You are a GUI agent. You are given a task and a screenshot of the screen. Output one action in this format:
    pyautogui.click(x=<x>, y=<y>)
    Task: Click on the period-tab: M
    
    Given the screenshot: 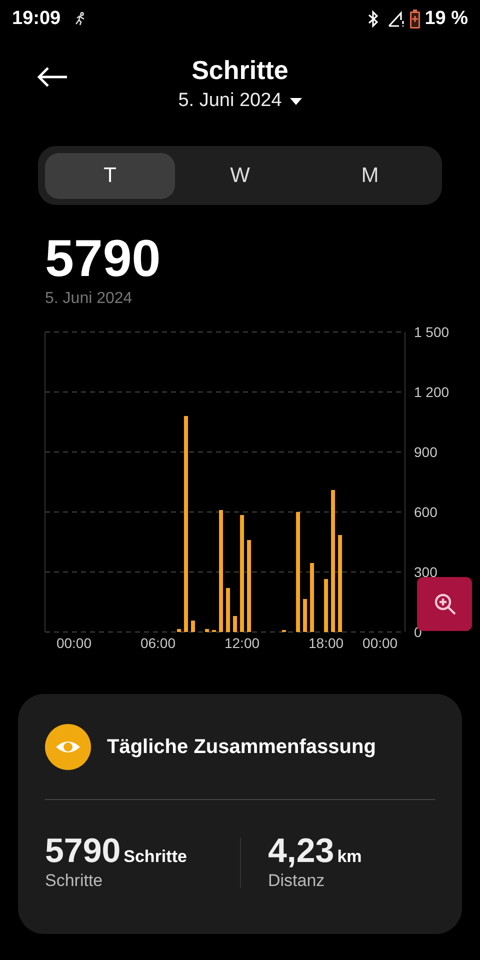 What is the action you would take?
    pyautogui.click(x=370, y=175)
    